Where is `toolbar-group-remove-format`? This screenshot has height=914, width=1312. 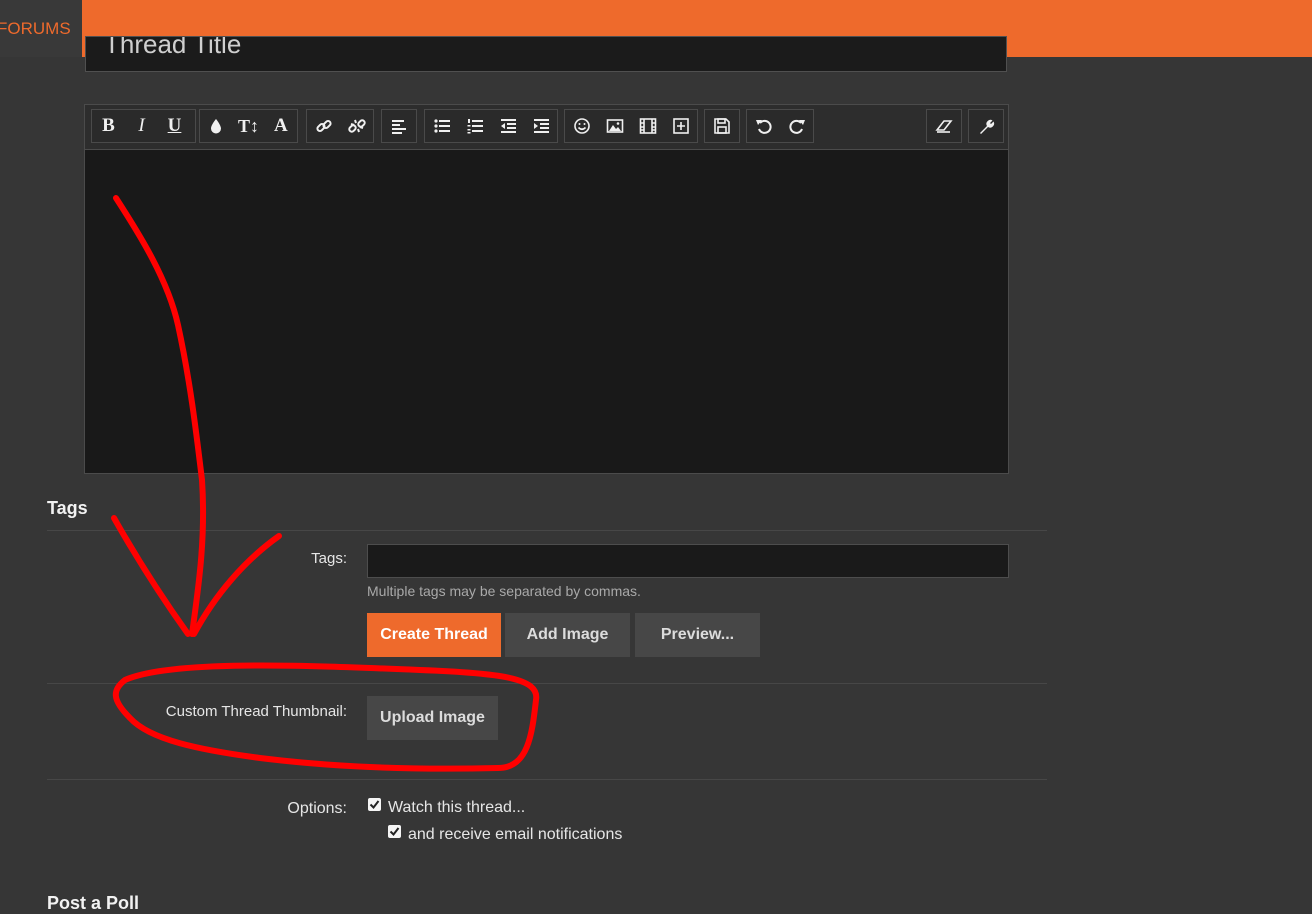
toolbar-group-remove-format is located at coordinates (944, 126).